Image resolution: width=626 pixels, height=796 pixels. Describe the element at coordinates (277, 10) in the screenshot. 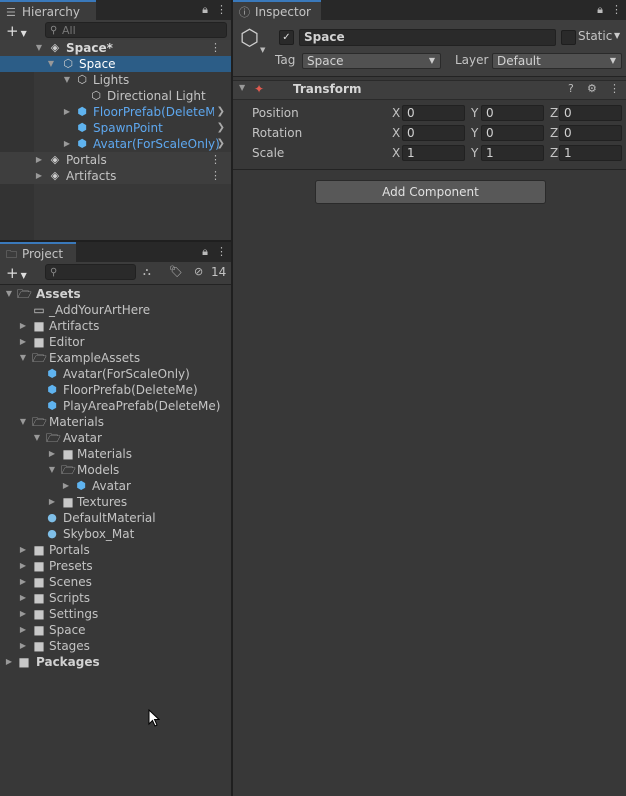

I see `tab-inspector: ⓘ Inspector` at that location.